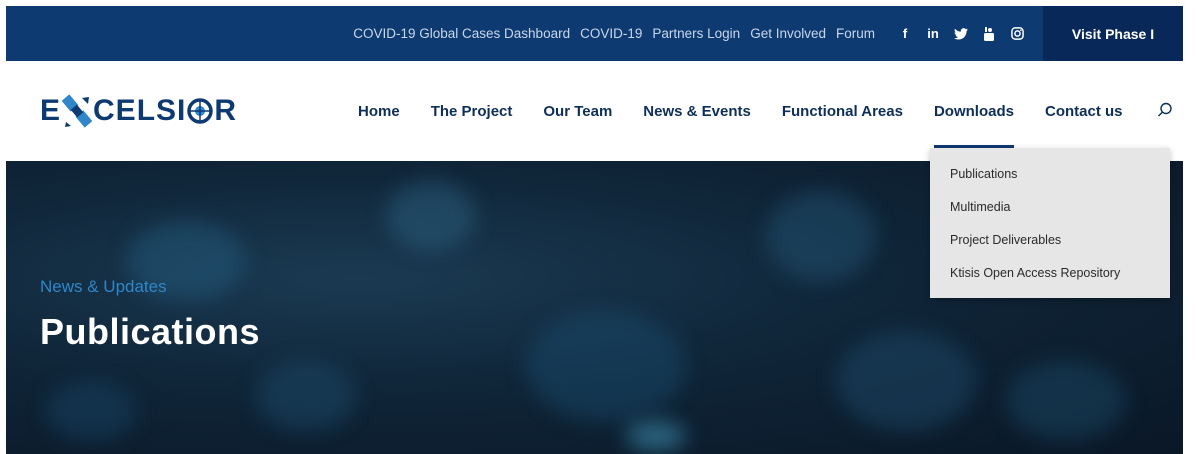 The image size is (1196, 454). I want to click on top-link-covid: COVID-19, so click(611, 33).